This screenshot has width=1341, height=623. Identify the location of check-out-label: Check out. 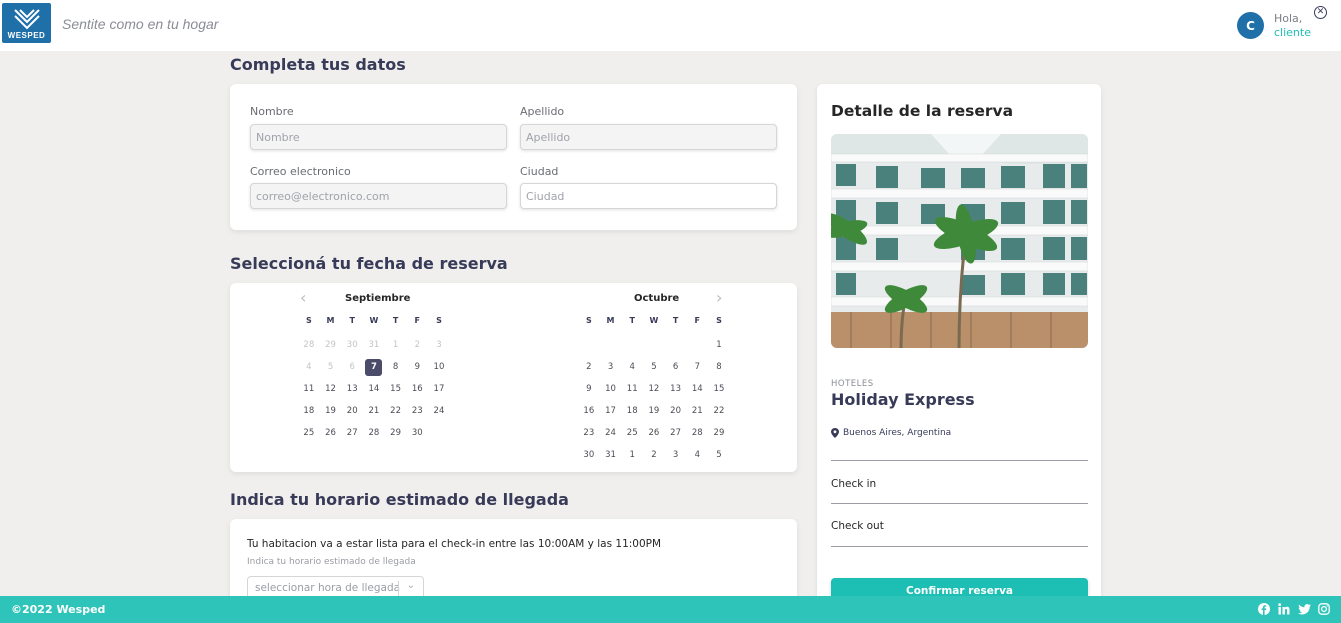
(857, 526).